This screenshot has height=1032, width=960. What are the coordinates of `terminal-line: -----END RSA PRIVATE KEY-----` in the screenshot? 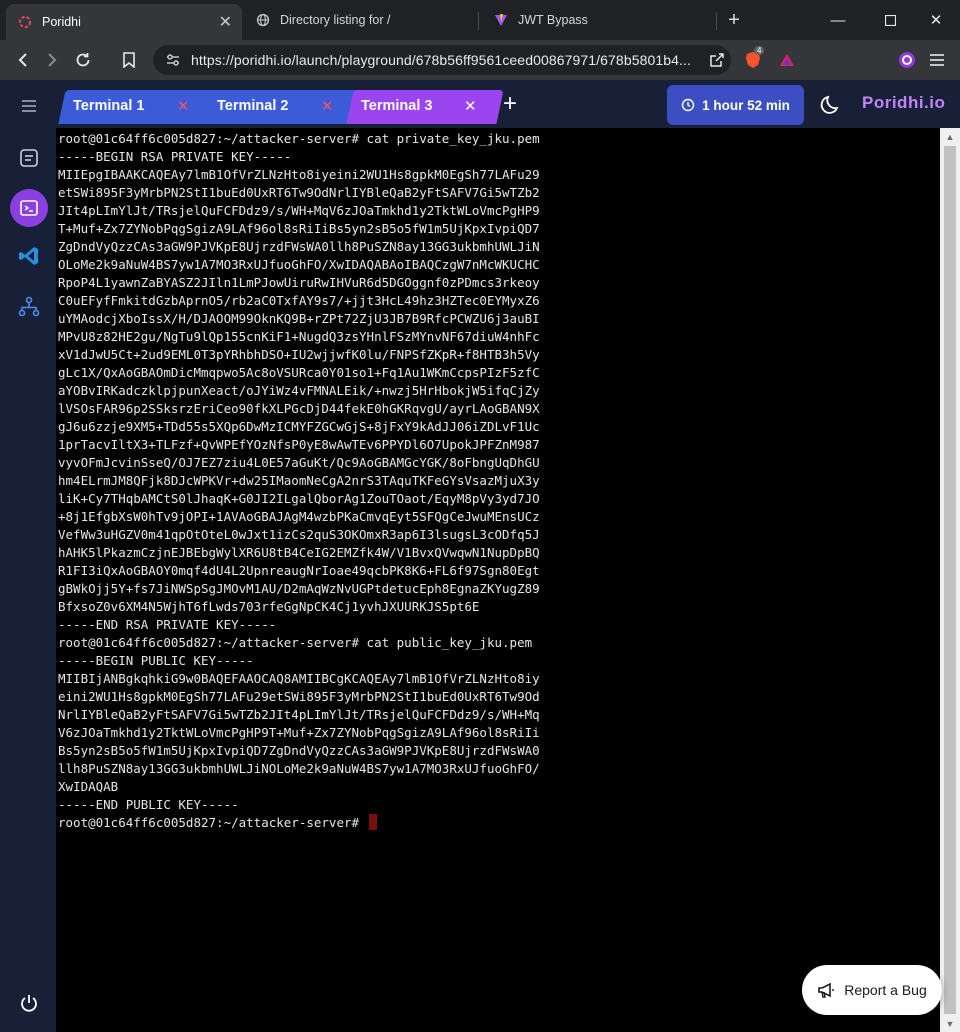 It's located at (167, 624).